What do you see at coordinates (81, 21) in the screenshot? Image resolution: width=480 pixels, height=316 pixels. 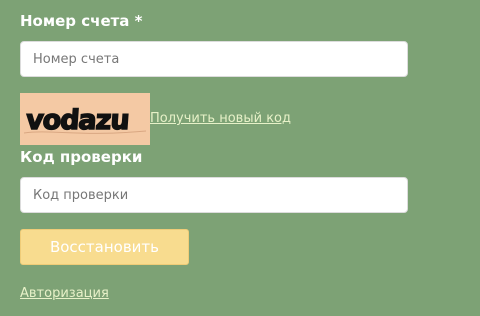 I see `account-number-label: Номер счета *` at bounding box center [81, 21].